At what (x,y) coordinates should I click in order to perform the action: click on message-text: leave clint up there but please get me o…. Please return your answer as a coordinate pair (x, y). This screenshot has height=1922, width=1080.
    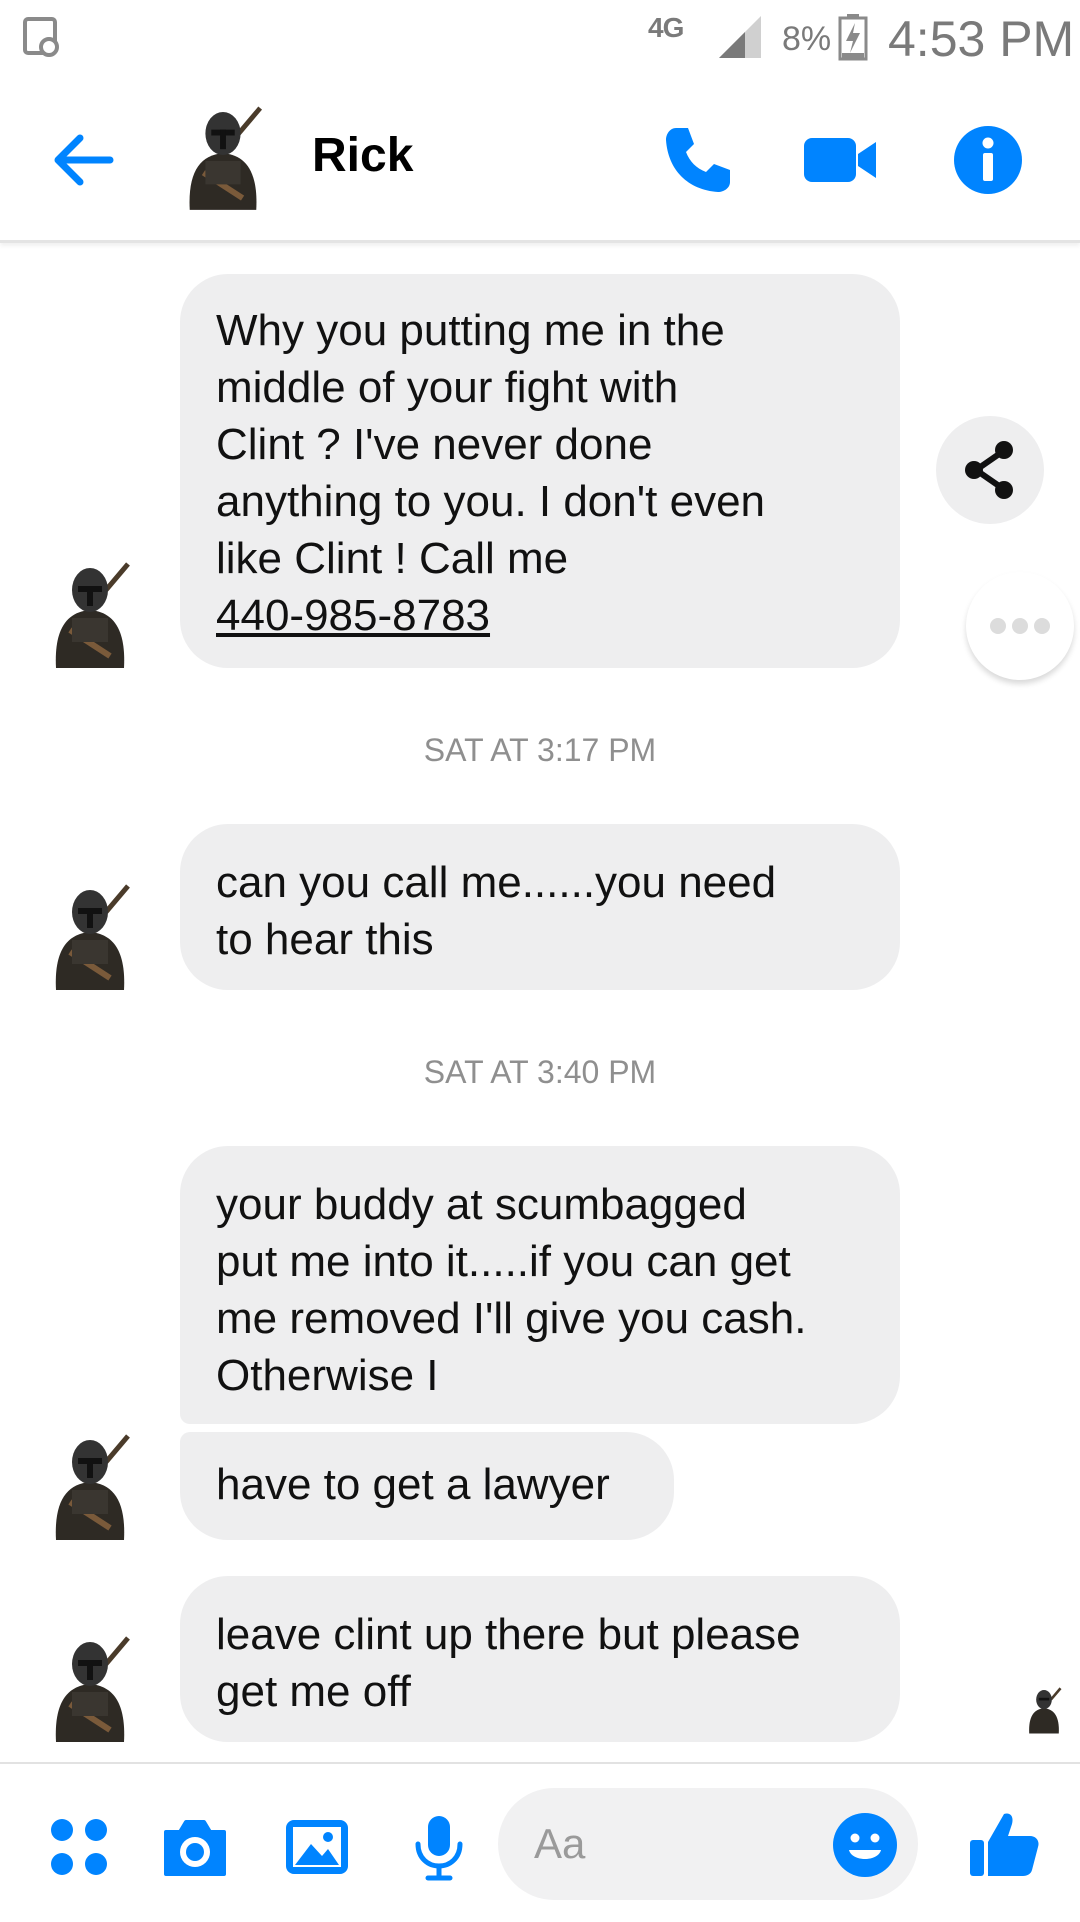
    Looking at the image, I should click on (508, 1663).